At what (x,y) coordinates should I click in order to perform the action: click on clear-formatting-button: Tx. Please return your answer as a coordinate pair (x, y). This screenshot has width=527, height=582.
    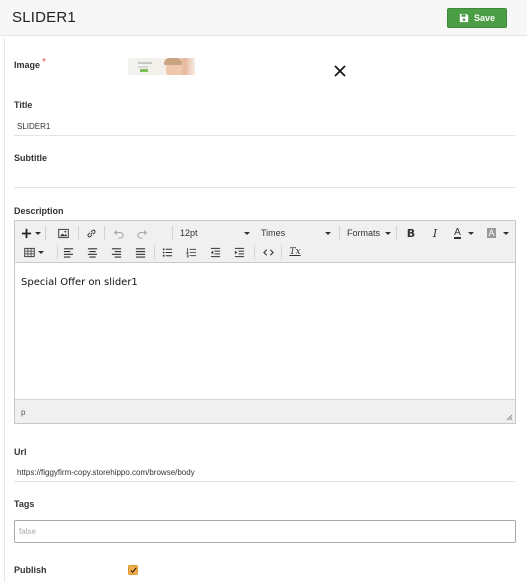
    Looking at the image, I should click on (295, 252).